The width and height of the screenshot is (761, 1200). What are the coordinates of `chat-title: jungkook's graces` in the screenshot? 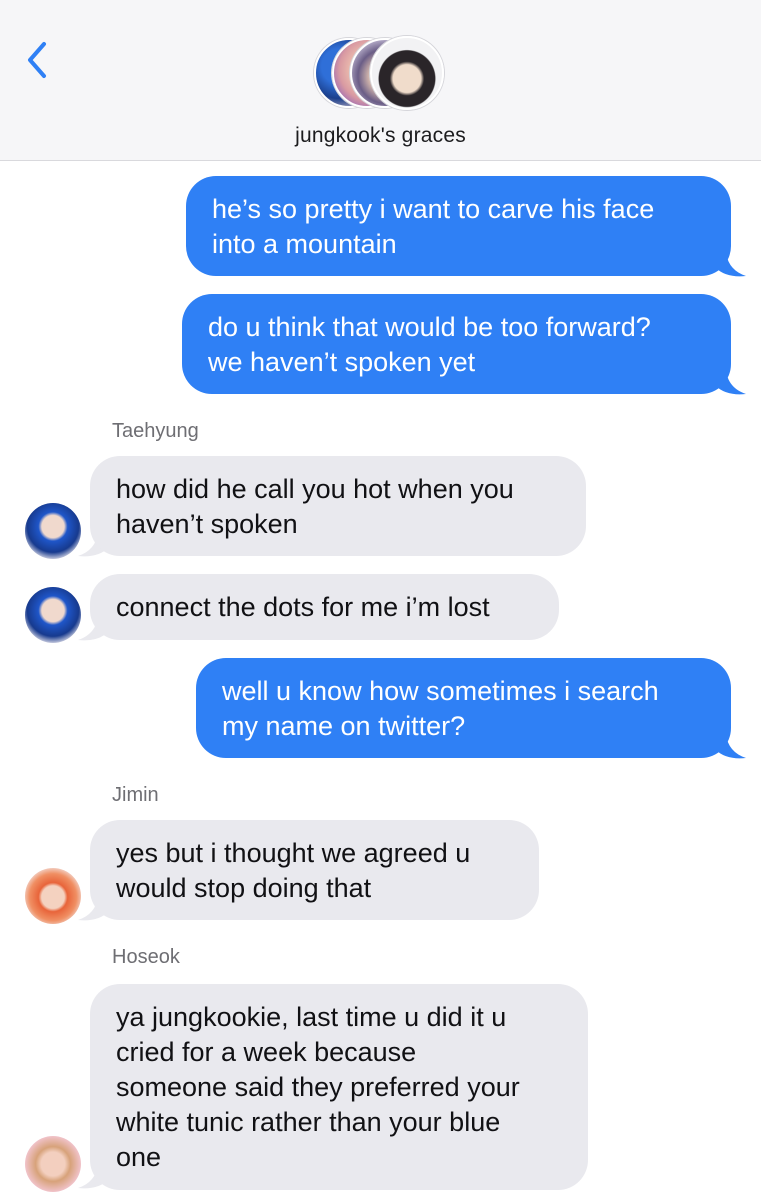 It's located at (380, 136).